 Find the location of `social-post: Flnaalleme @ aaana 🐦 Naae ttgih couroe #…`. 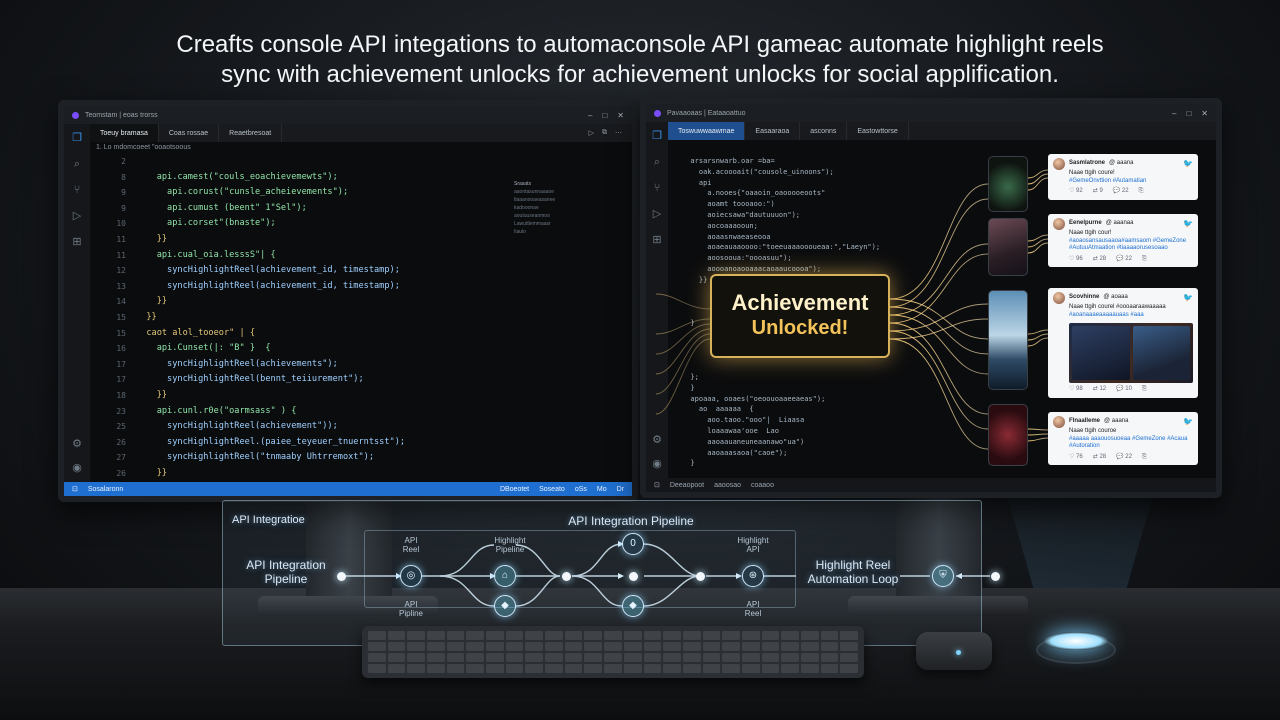

social-post: Flnaalleme @ aaana 🐦 Naae ttgih couroe #… is located at coordinates (1123, 438).